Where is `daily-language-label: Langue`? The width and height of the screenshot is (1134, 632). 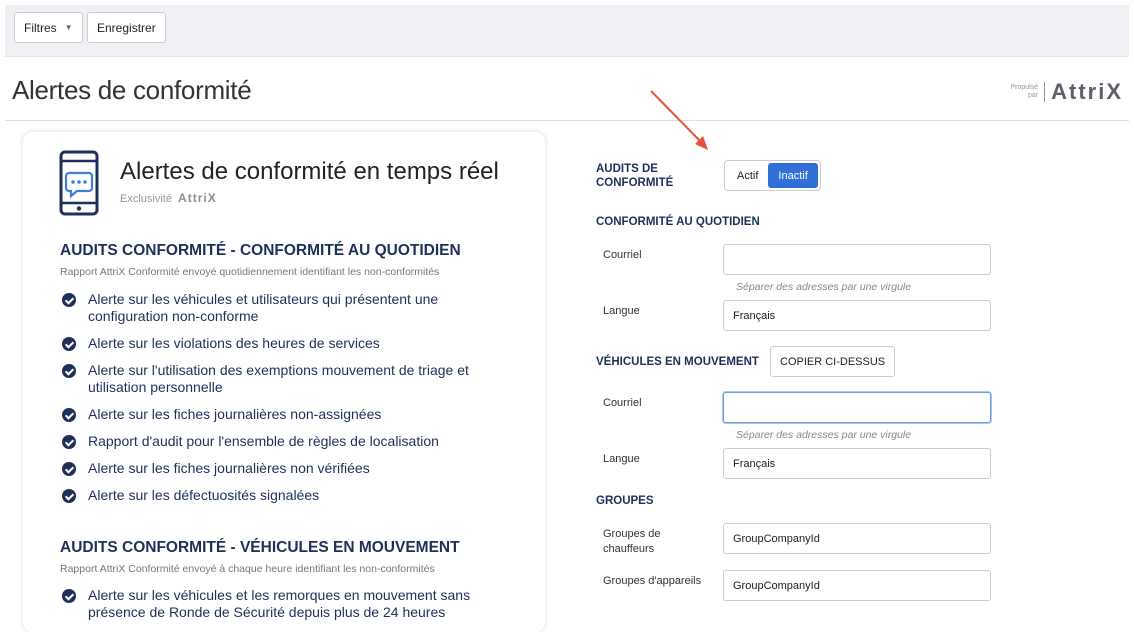
daily-language-label: Langue is located at coordinates (621, 311).